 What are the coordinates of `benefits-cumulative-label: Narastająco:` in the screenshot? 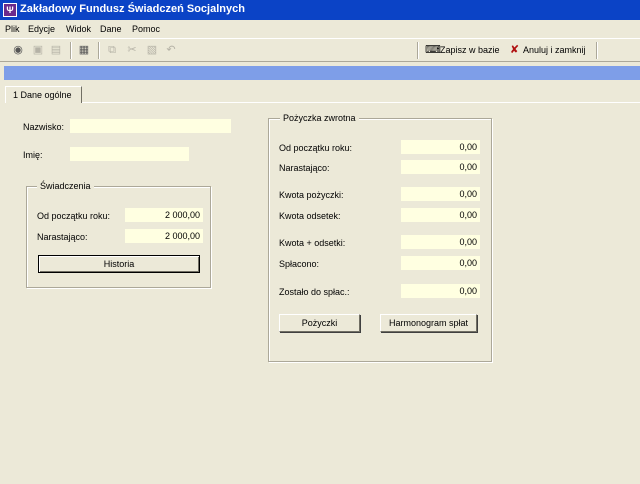 It's located at (62, 237).